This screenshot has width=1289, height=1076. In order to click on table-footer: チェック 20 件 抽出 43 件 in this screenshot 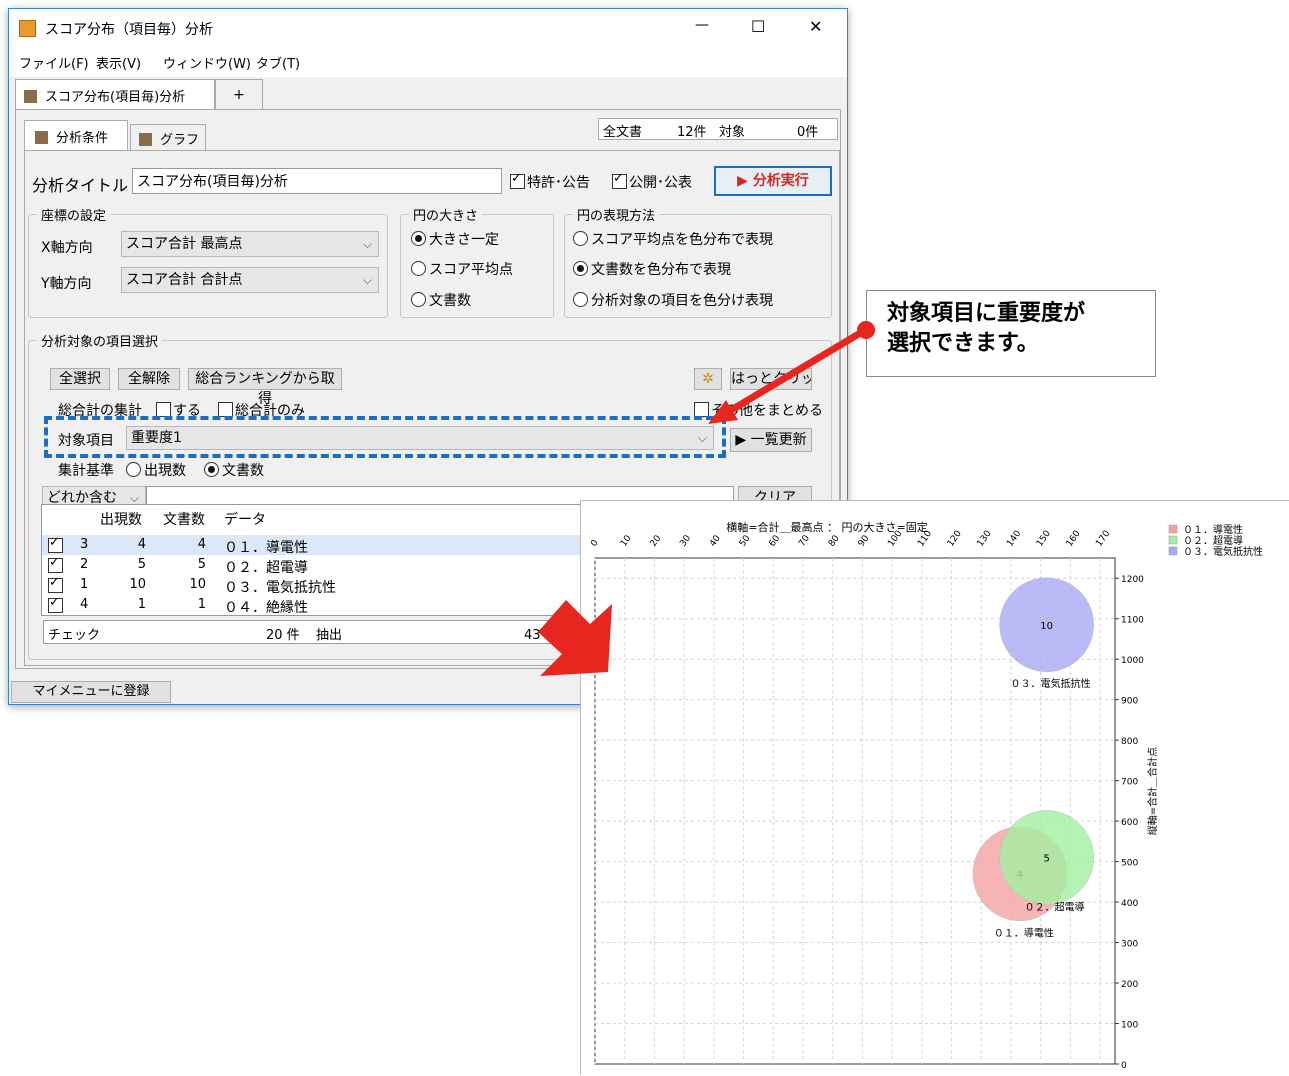, I will do `click(313, 632)`.